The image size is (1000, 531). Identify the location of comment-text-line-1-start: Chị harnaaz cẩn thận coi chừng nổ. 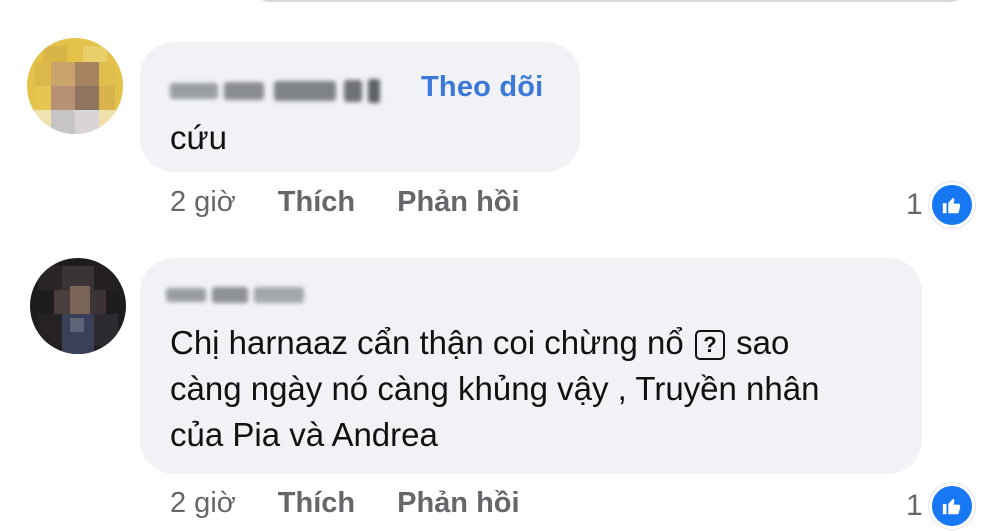
(427, 342).